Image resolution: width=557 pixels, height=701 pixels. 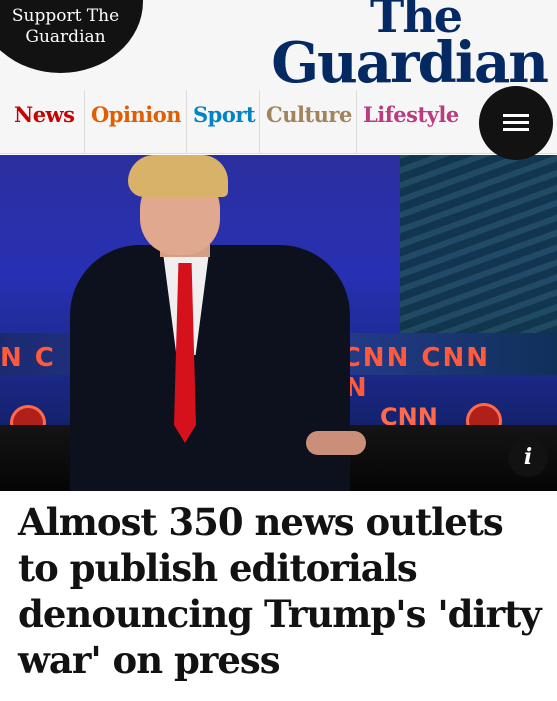 I want to click on nav-item-sport: Sport, so click(x=221, y=121).